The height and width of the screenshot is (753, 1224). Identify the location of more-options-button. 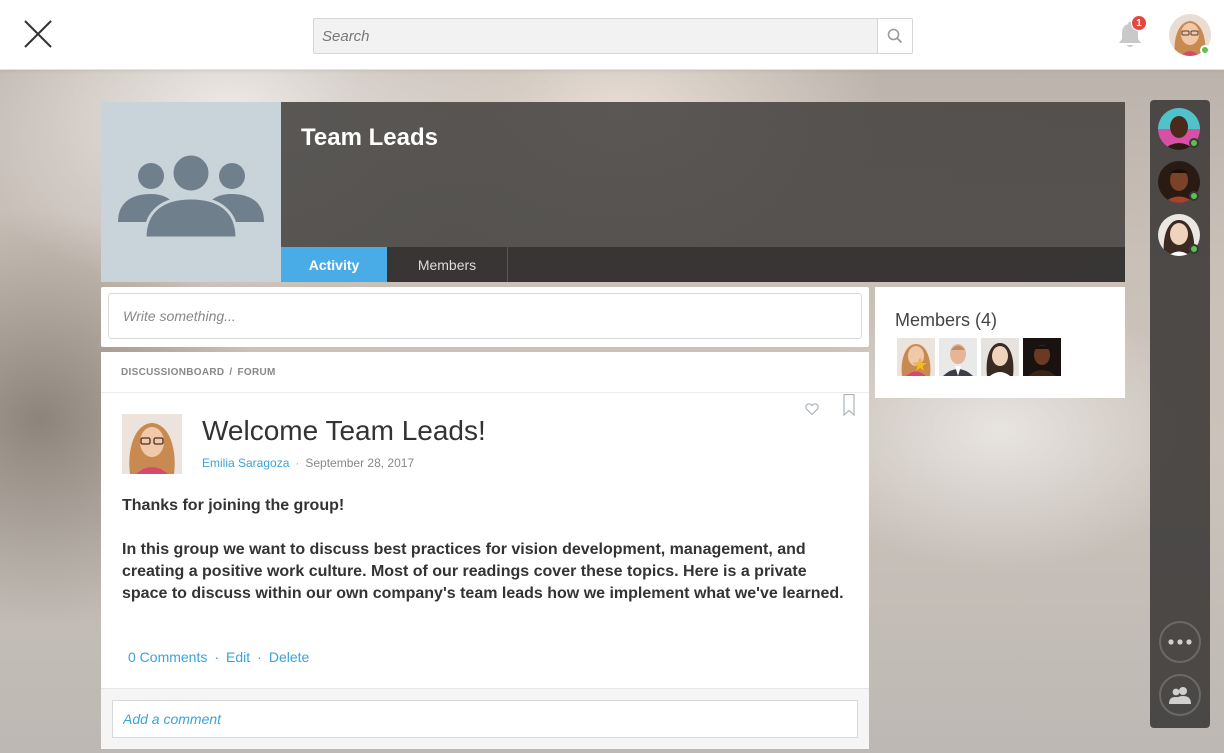
(1180, 642).